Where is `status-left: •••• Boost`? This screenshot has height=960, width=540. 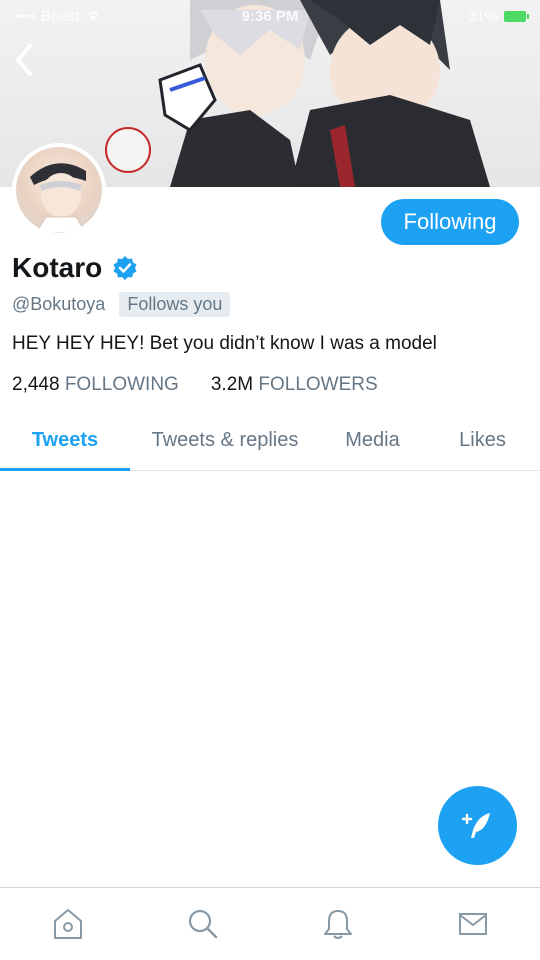 status-left: •••• Boost is located at coordinates (57, 16).